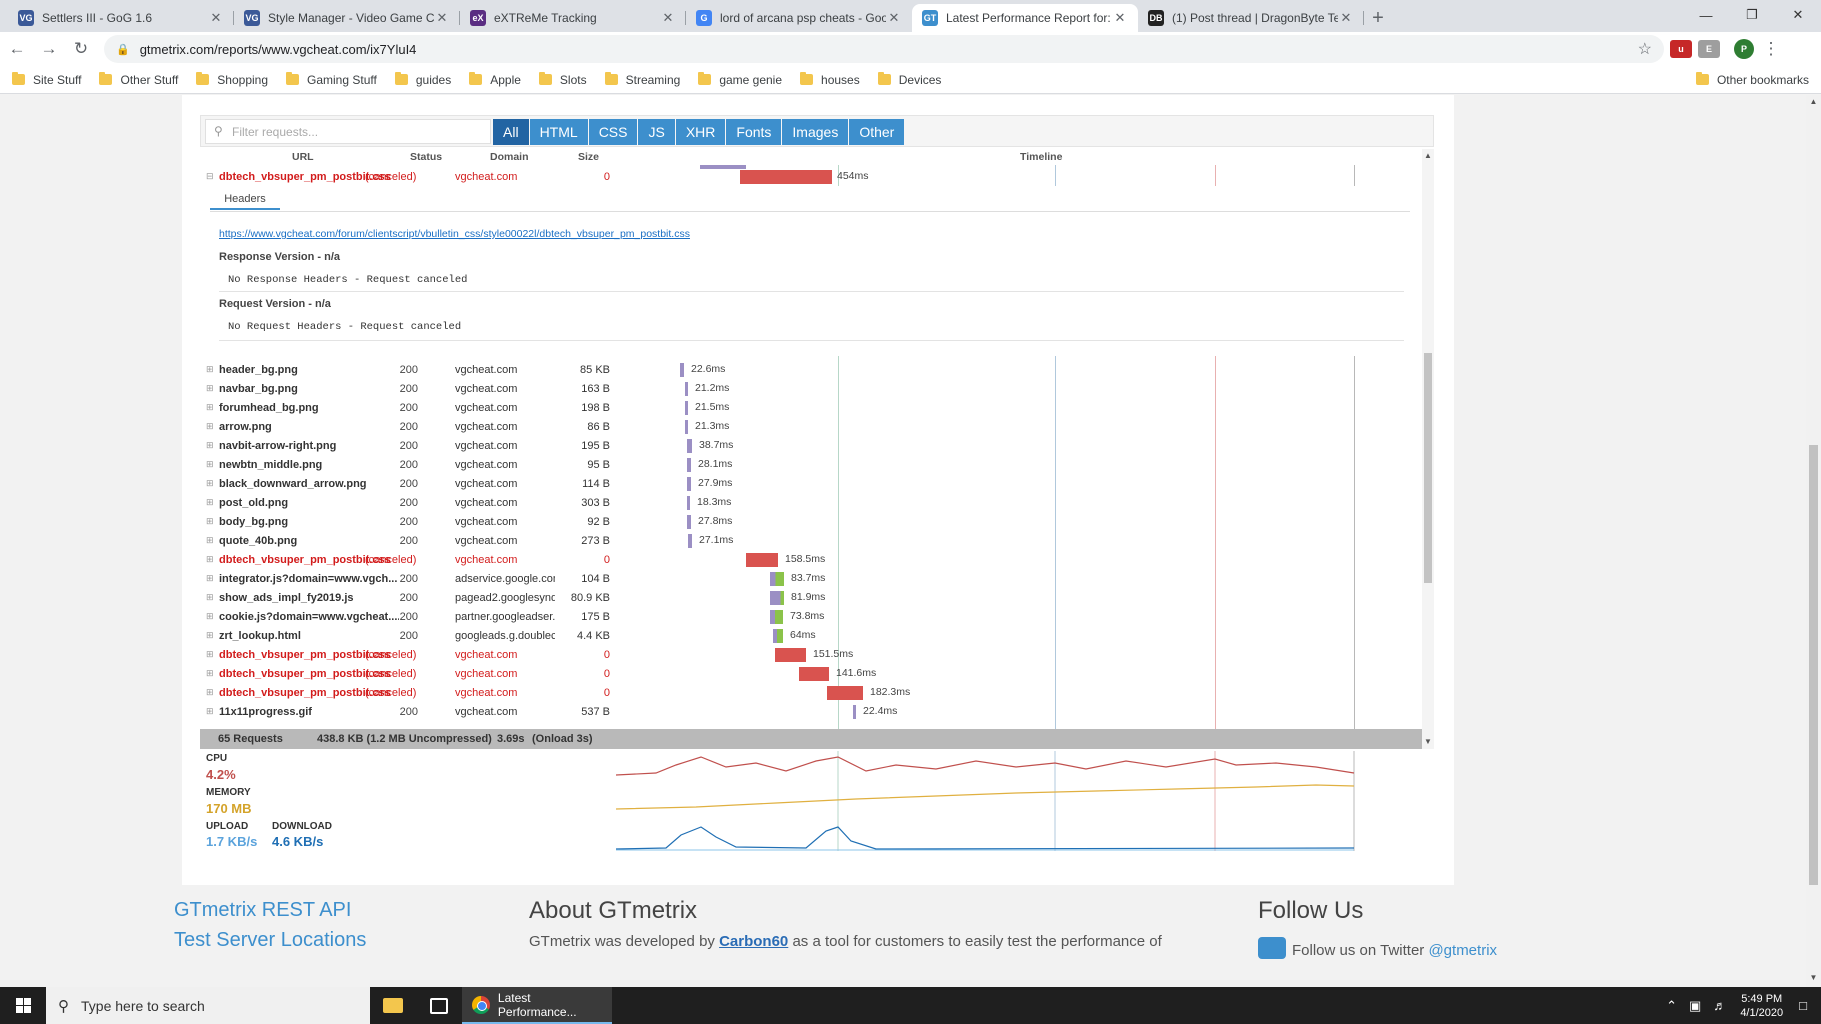  I want to click on network-icon: ▣, so click(1695, 1006).